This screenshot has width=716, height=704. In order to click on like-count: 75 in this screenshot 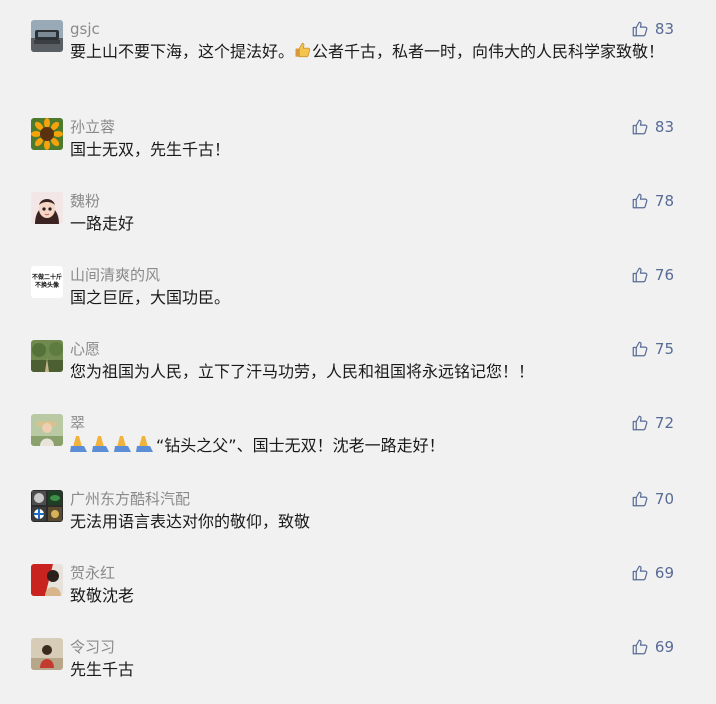, I will do `click(664, 349)`.